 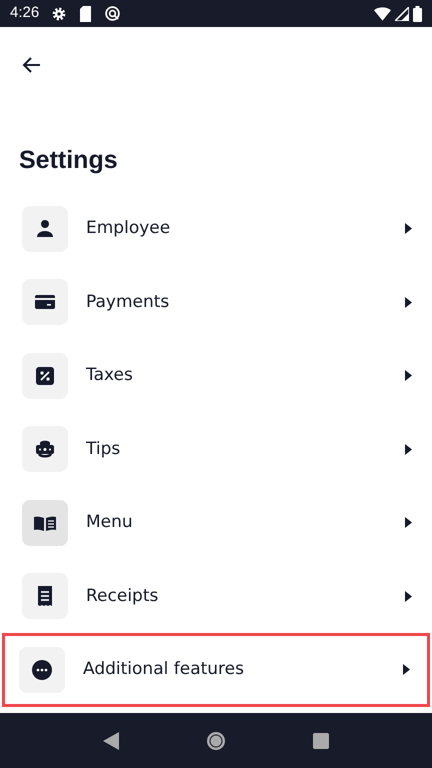 I want to click on settings-item: Taxes, so click(x=216, y=375).